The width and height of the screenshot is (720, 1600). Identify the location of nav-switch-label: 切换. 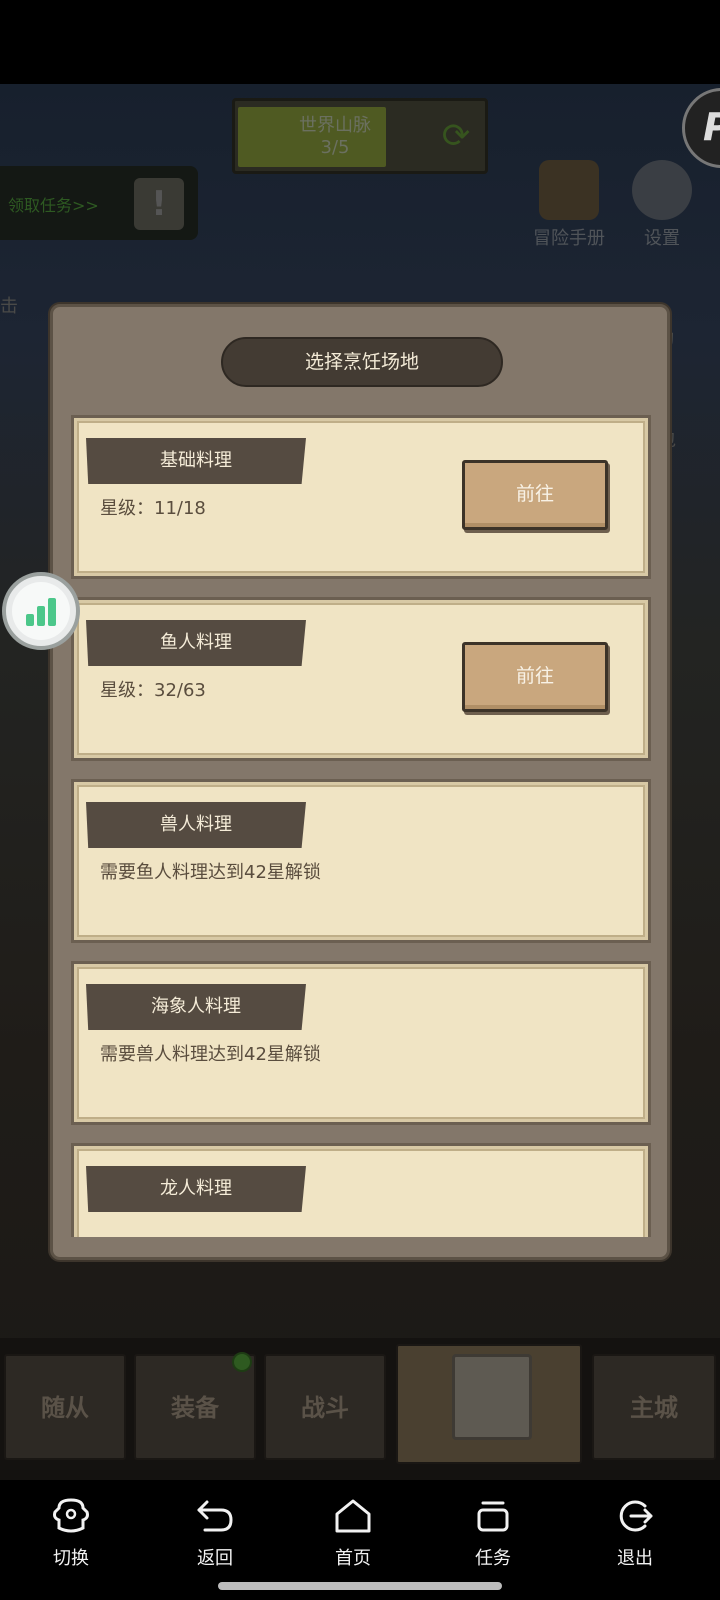
(71, 1558).